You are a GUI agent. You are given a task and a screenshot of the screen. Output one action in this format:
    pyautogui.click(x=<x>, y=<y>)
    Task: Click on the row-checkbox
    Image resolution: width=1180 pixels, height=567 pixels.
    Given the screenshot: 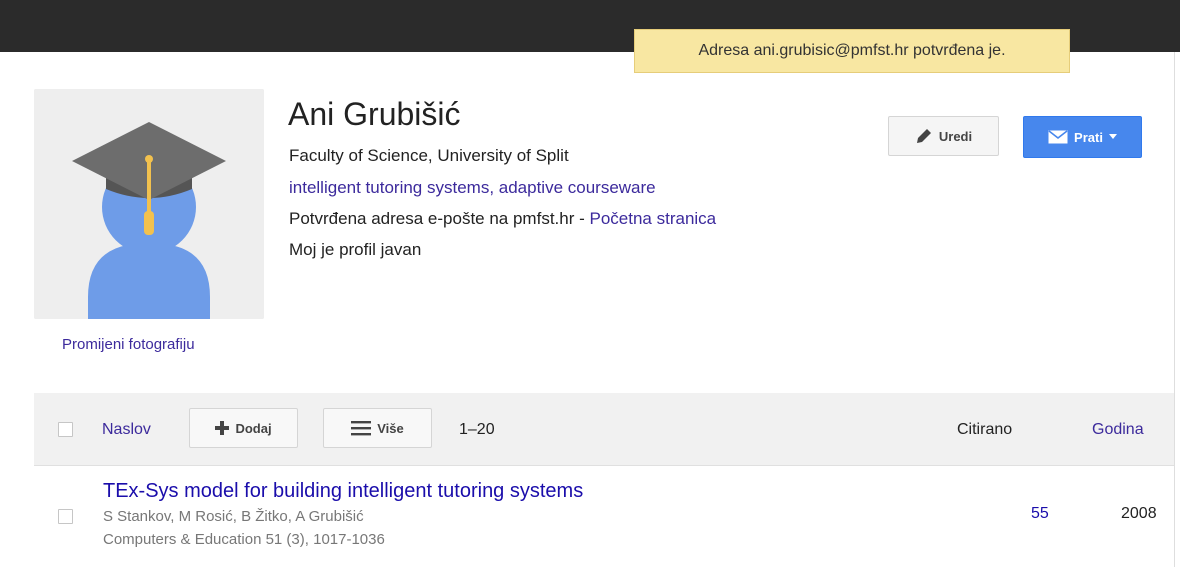 What is the action you would take?
    pyautogui.click(x=65, y=516)
    